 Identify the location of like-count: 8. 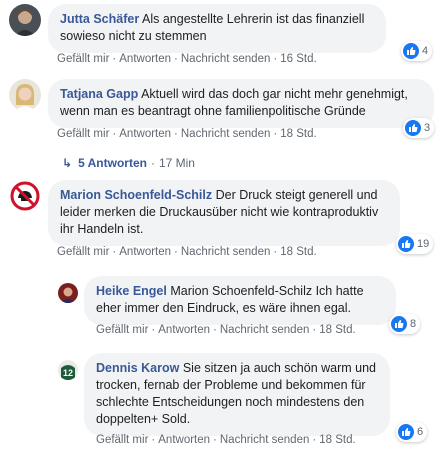
(405, 324).